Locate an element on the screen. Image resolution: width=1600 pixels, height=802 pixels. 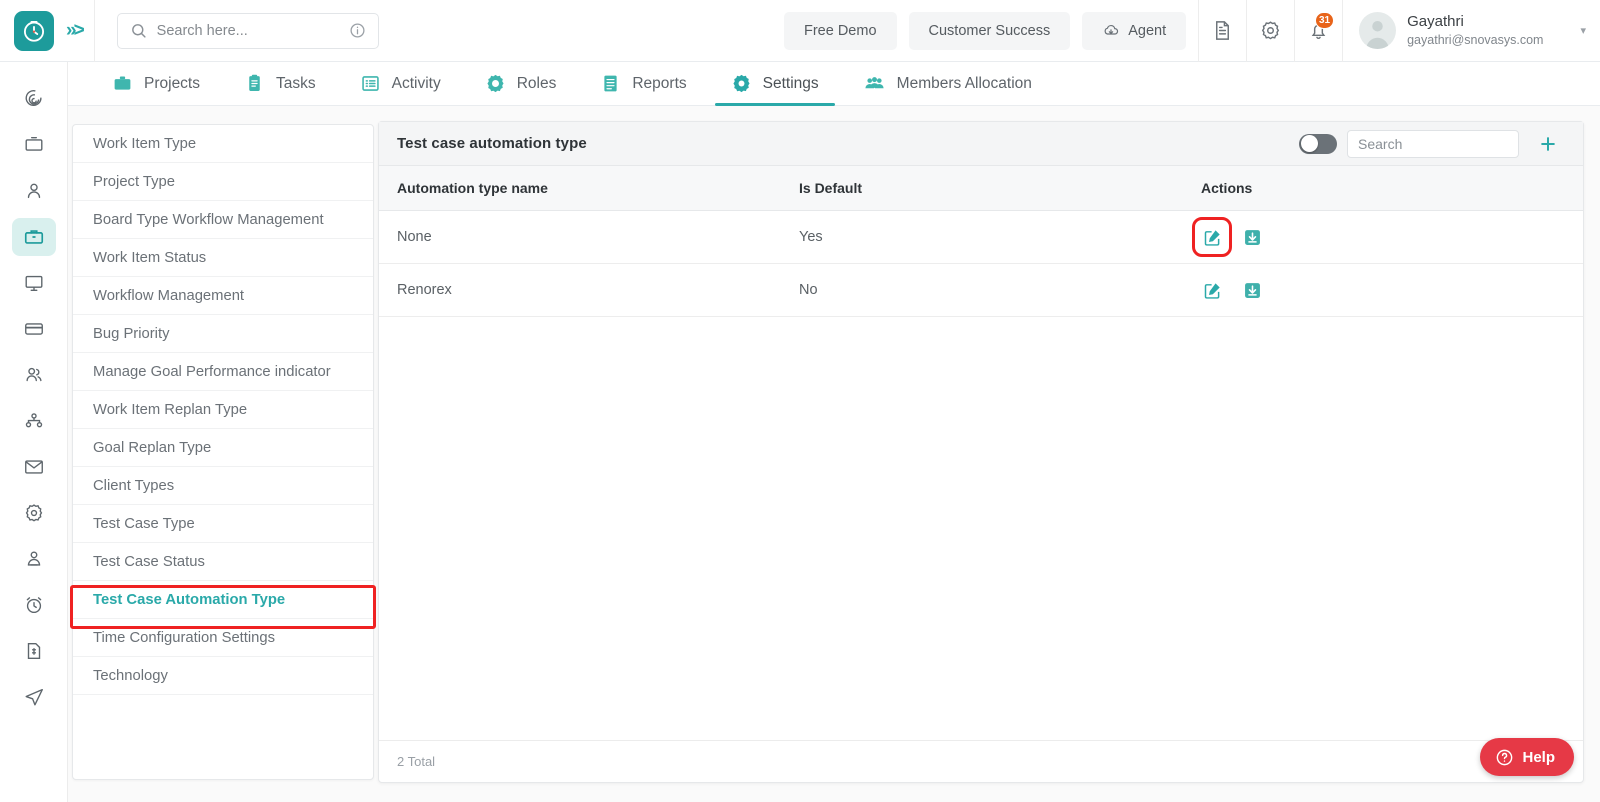
chevrons-right-icon: »> is located at coordinates (75, 30).